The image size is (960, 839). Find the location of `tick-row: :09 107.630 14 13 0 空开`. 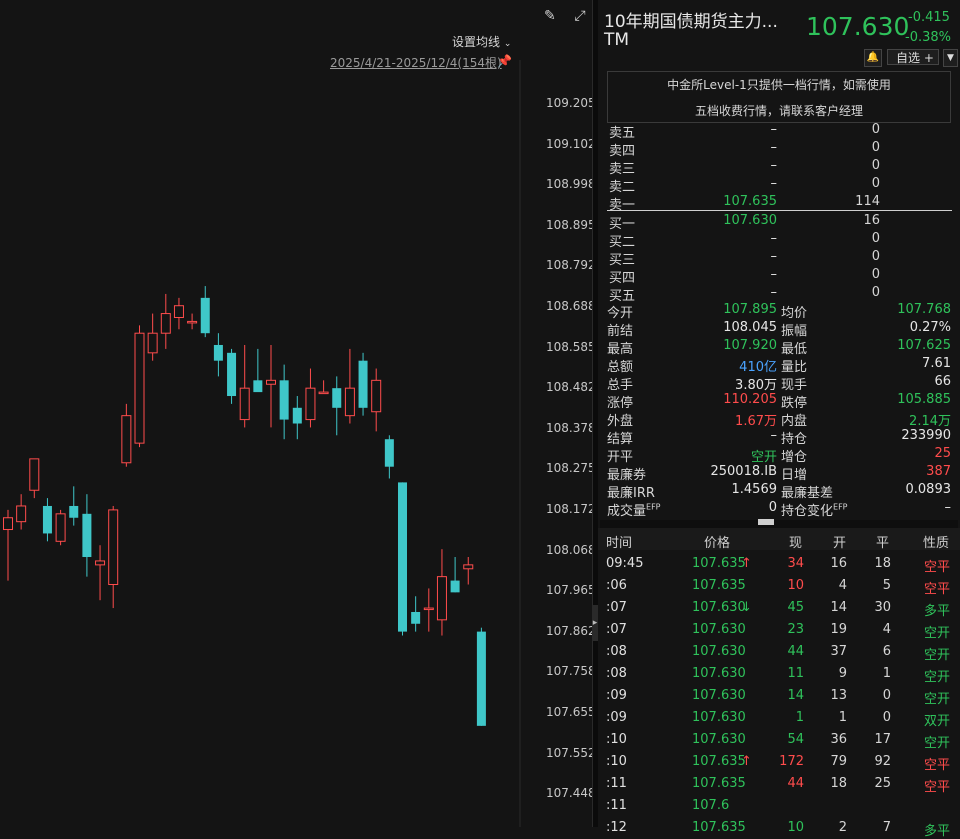

tick-row: :09 107.630 14 13 0 空开 is located at coordinates (779, 696).